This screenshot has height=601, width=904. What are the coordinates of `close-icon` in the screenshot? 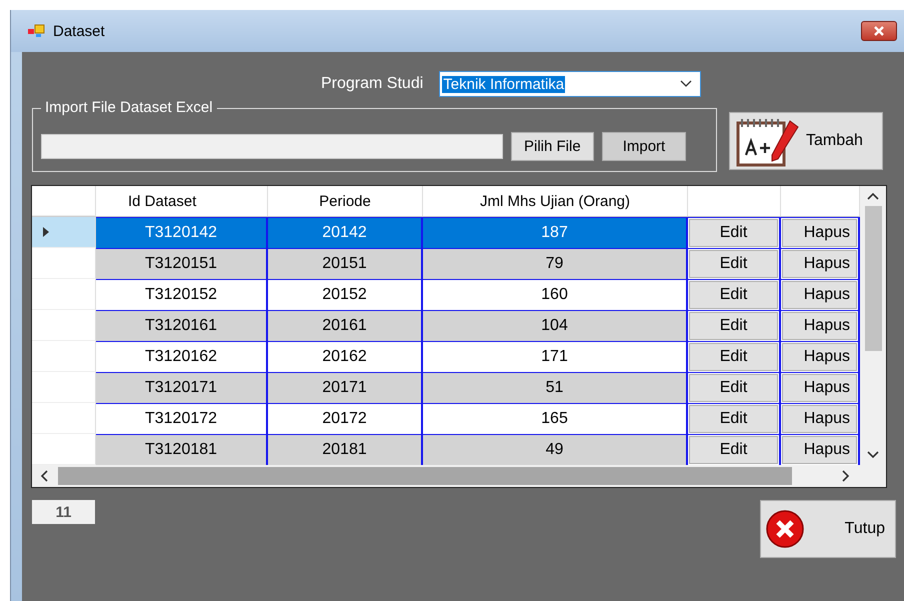 It's located at (879, 31).